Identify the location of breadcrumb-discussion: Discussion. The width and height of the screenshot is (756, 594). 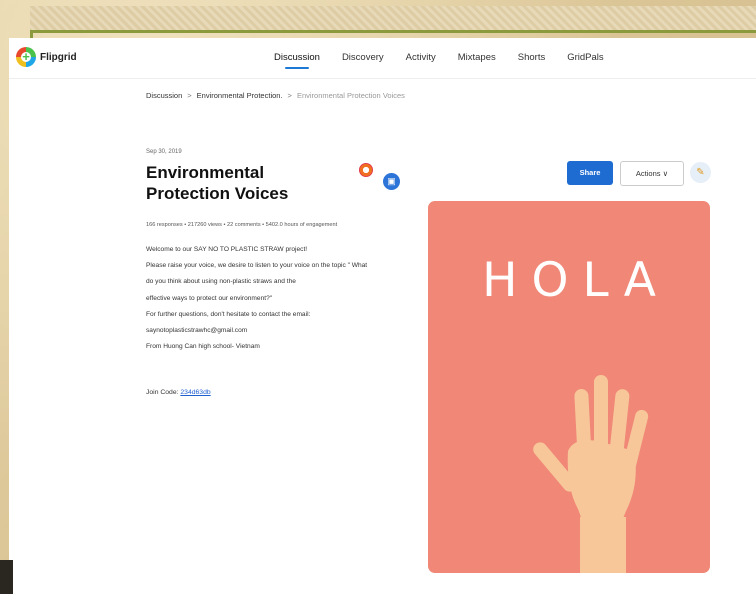
(164, 95).